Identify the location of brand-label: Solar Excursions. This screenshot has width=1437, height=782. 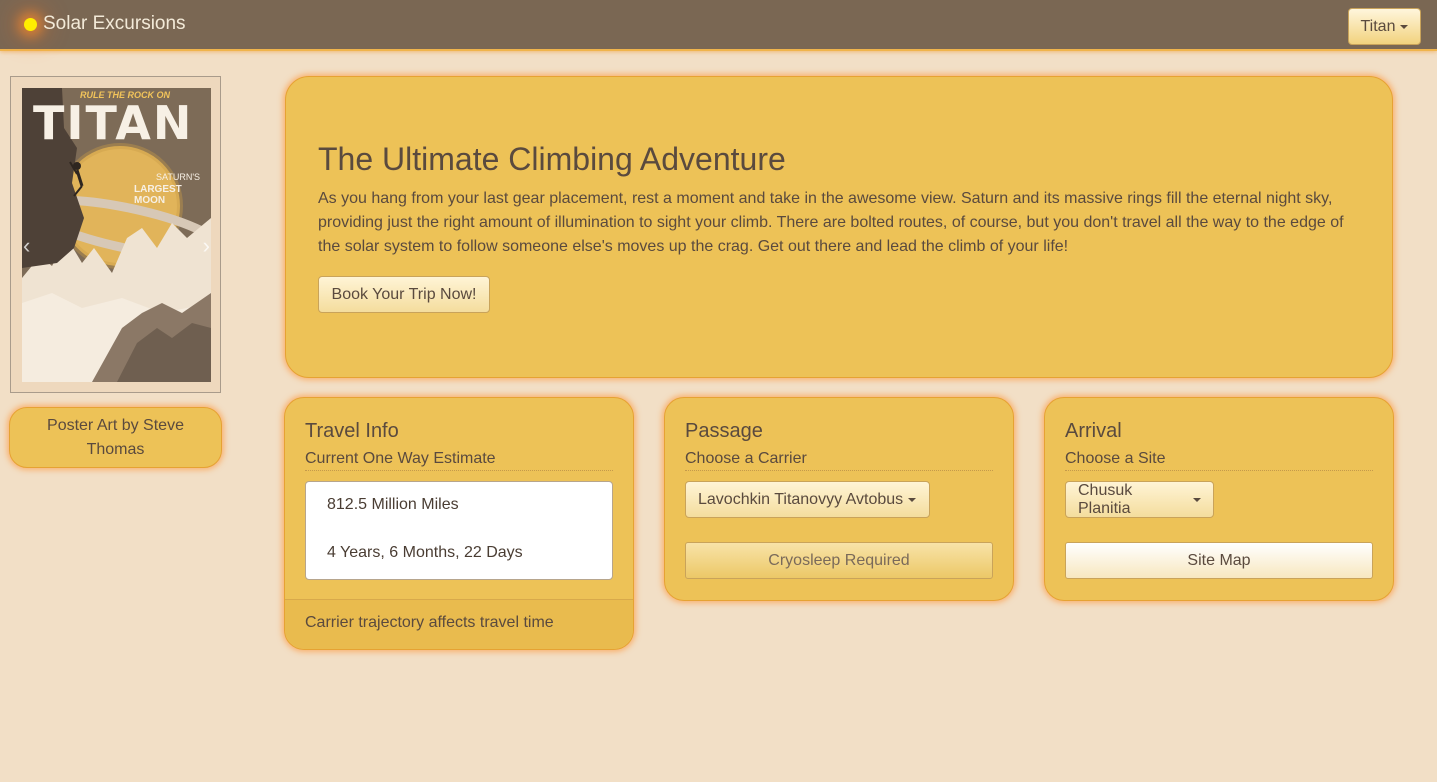
(114, 23).